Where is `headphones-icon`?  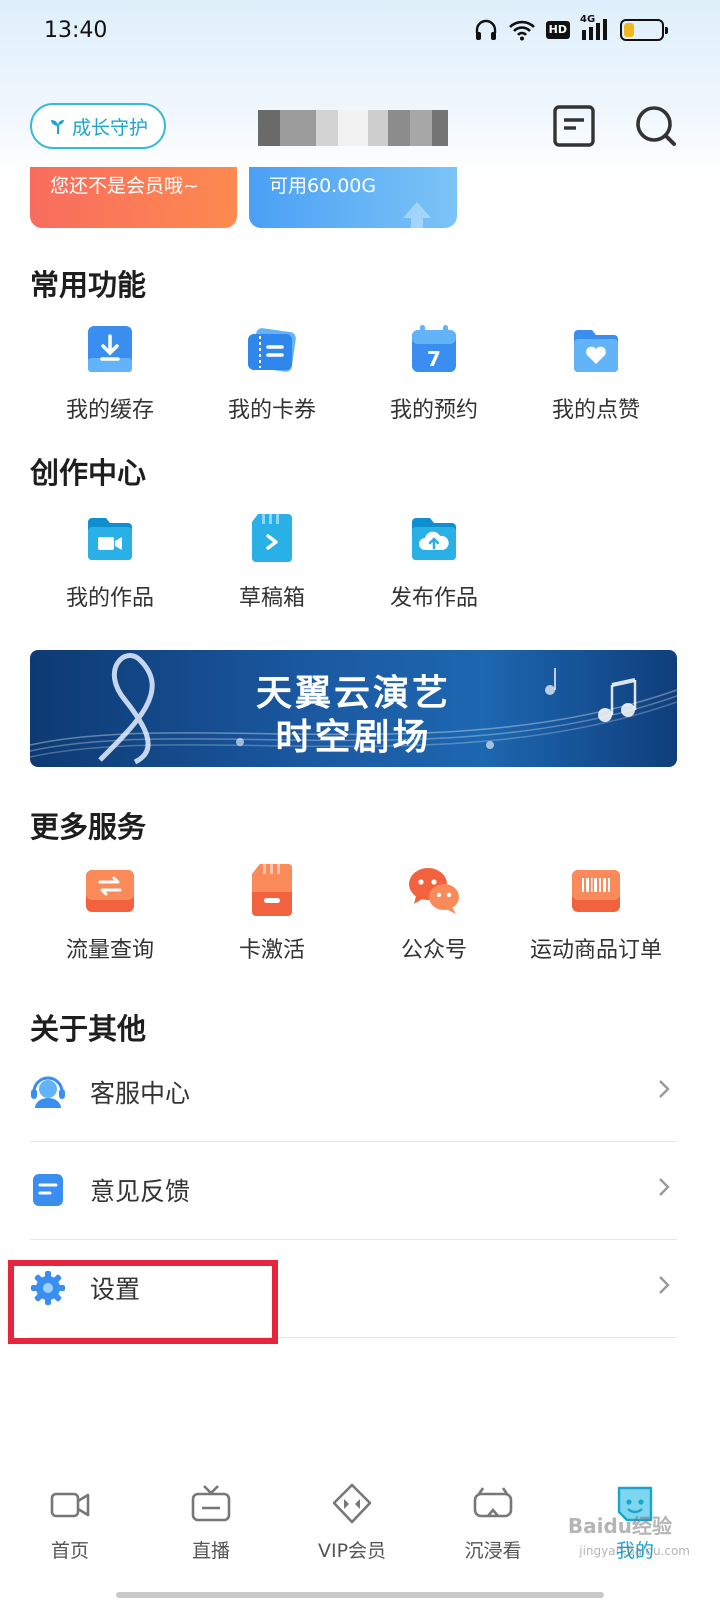 headphones-icon is located at coordinates (485, 29).